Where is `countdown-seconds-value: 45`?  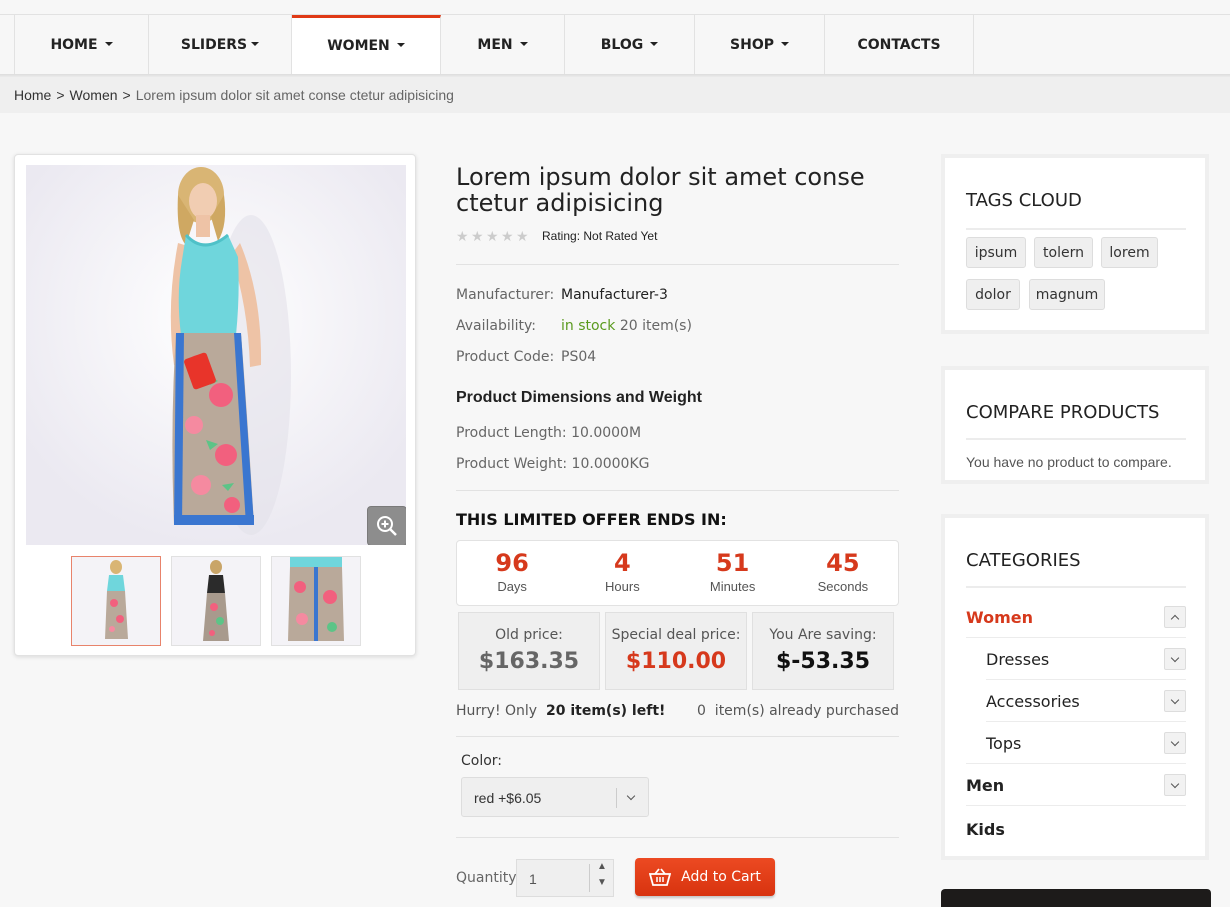 countdown-seconds-value: 45 is located at coordinates (843, 563).